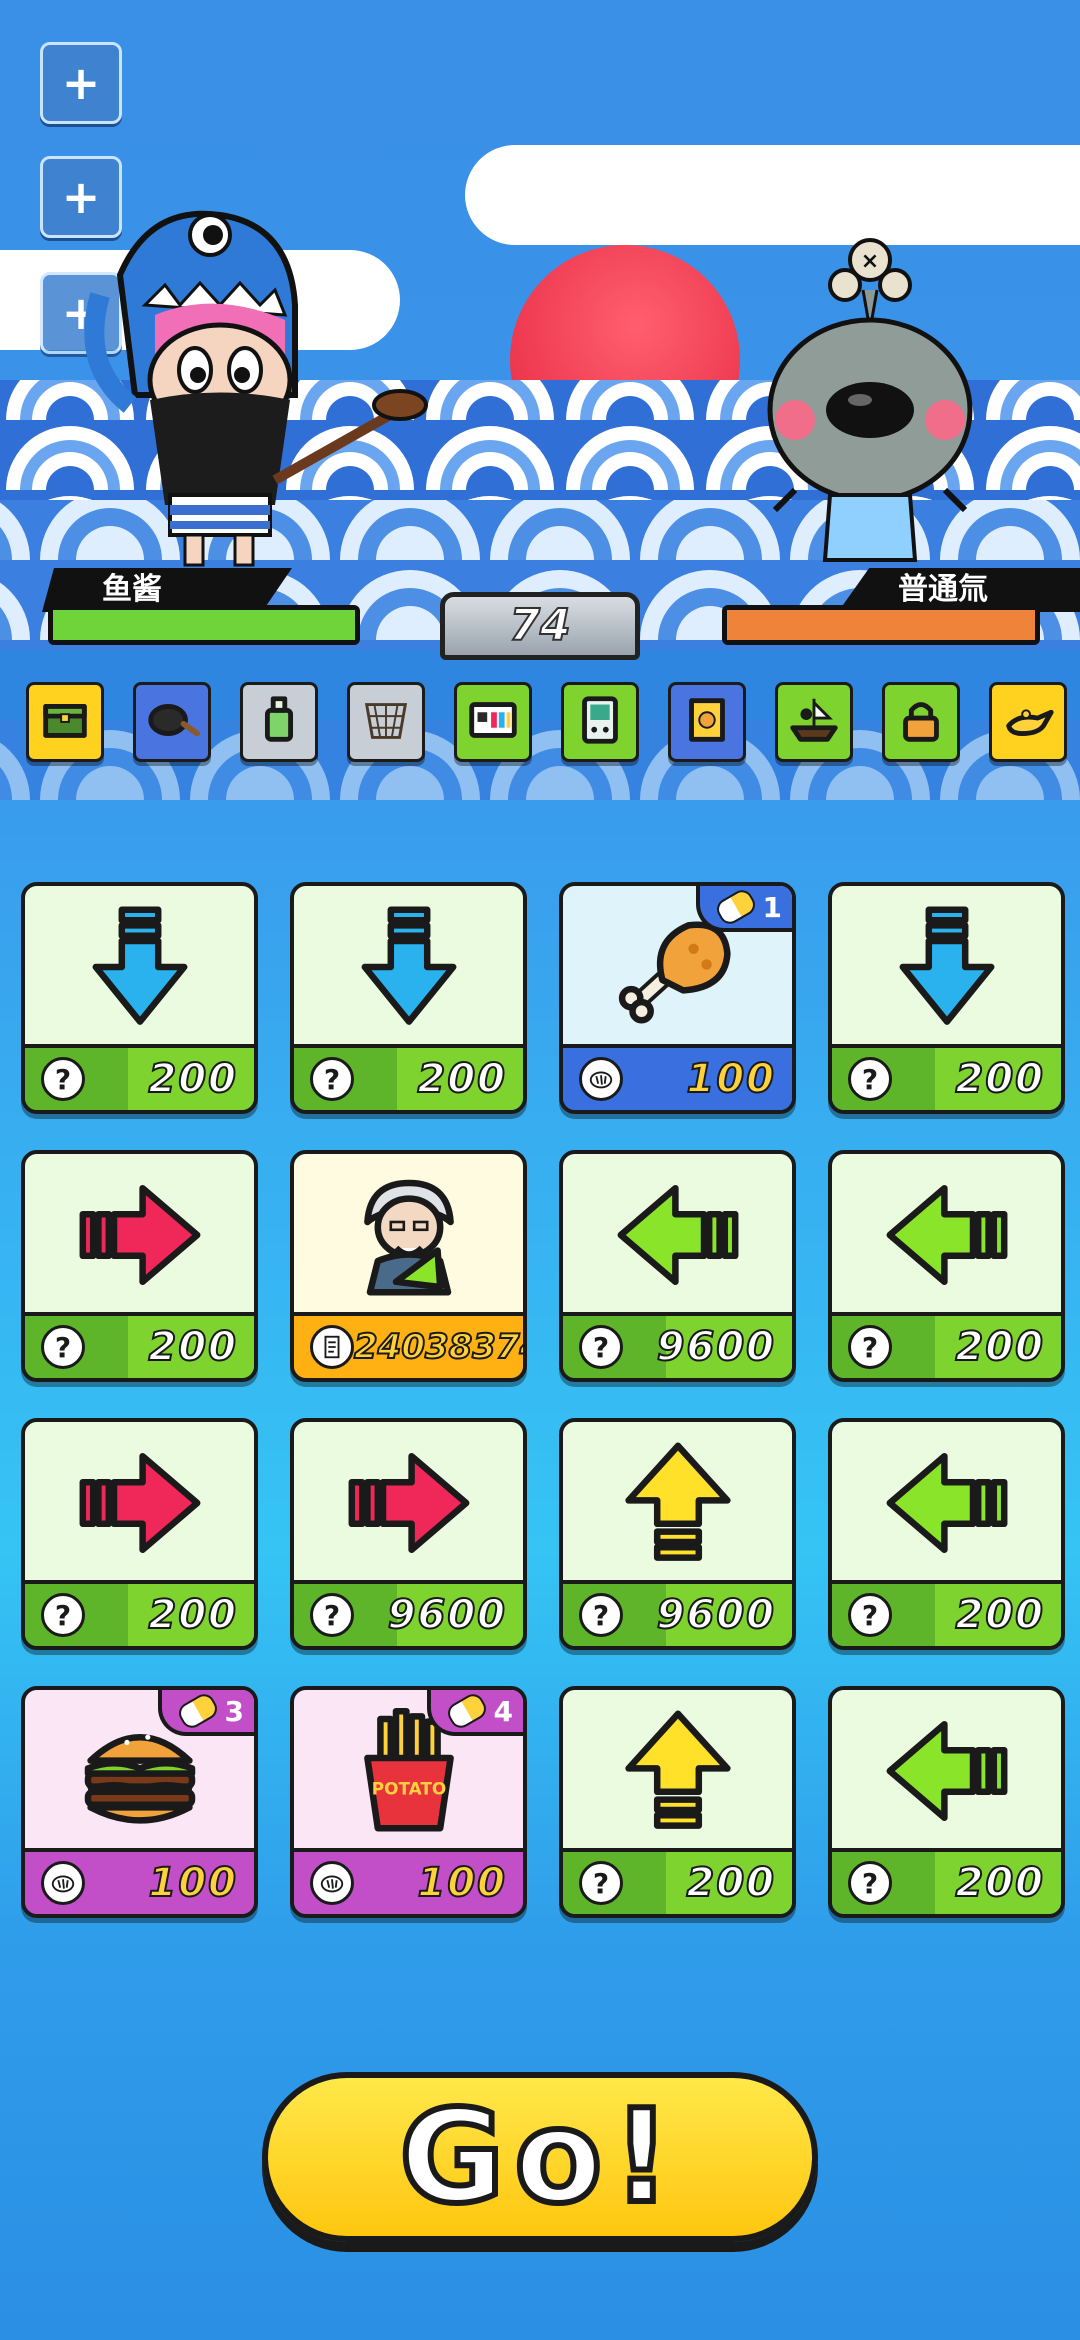 The height and width of the screenshot is (2340, 1080). I want to click on tray-item-game-device, so click(600, 722).